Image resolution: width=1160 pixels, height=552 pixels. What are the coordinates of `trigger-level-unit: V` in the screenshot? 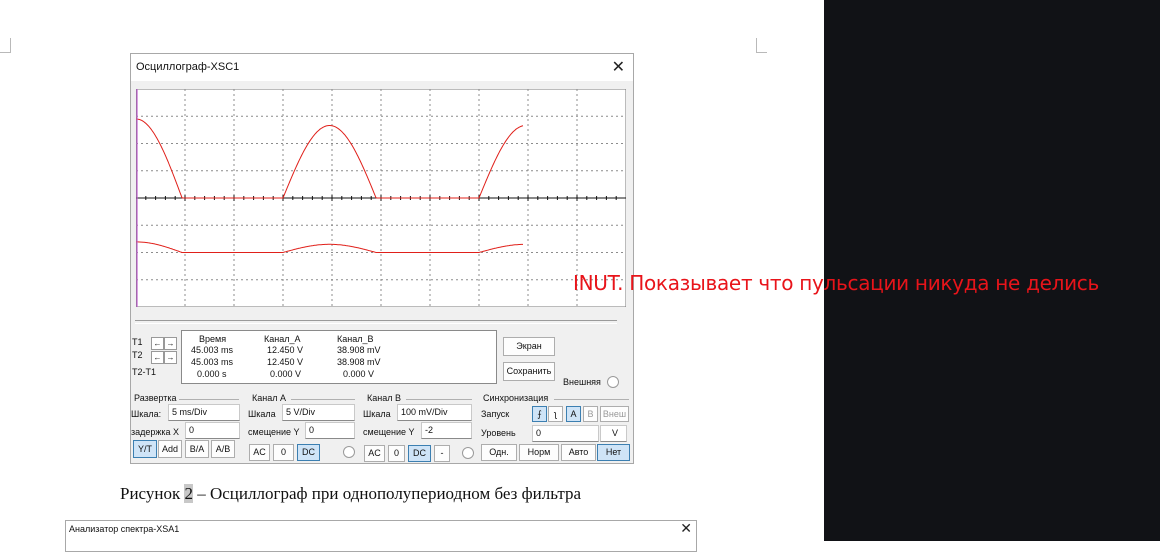 It's located at (613, 433).